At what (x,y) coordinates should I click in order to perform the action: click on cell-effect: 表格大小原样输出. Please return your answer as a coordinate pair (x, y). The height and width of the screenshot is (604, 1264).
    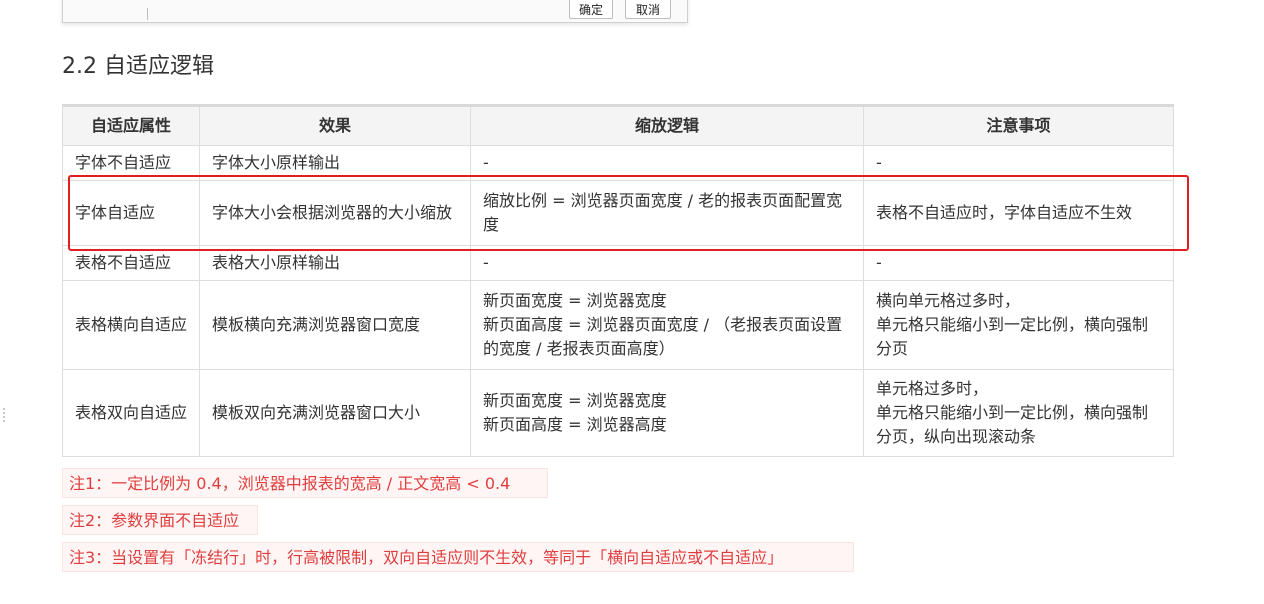
    Looking at the image, I should click on (335, 263).